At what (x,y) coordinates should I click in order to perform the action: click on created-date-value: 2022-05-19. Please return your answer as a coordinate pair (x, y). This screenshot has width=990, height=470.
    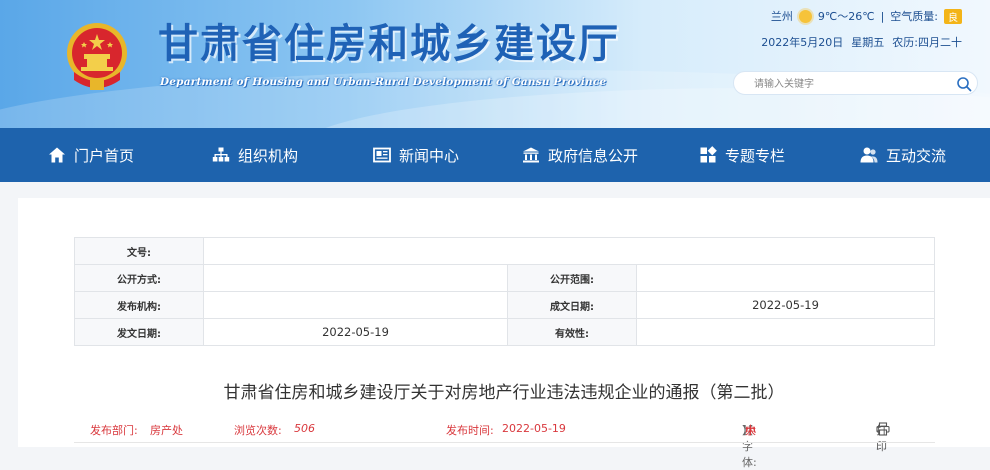
    Looking at the image, I should click on (785, 305).